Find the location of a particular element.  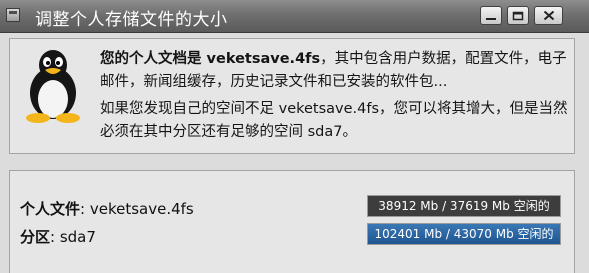

personal-file-usage-bar: 38912 Mb / 37619 Mb 空闲的 is located at coordinates (464, 206).